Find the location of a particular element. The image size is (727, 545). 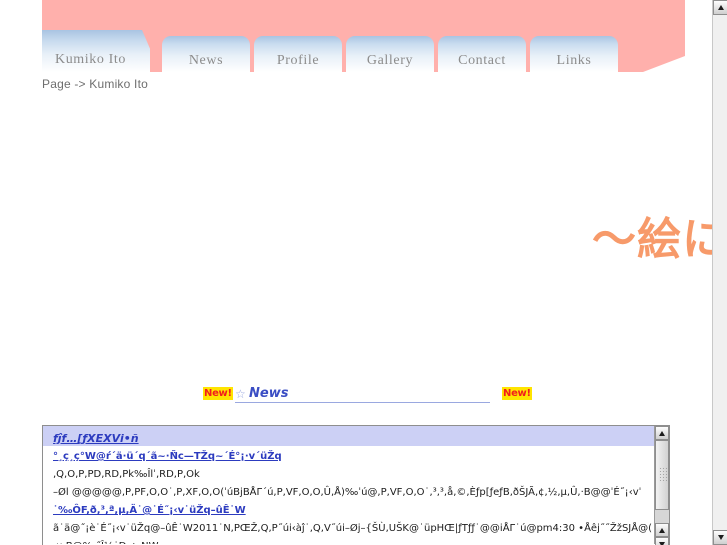

nav-item-gallery: Gallery is located at coordinates (390, 54).